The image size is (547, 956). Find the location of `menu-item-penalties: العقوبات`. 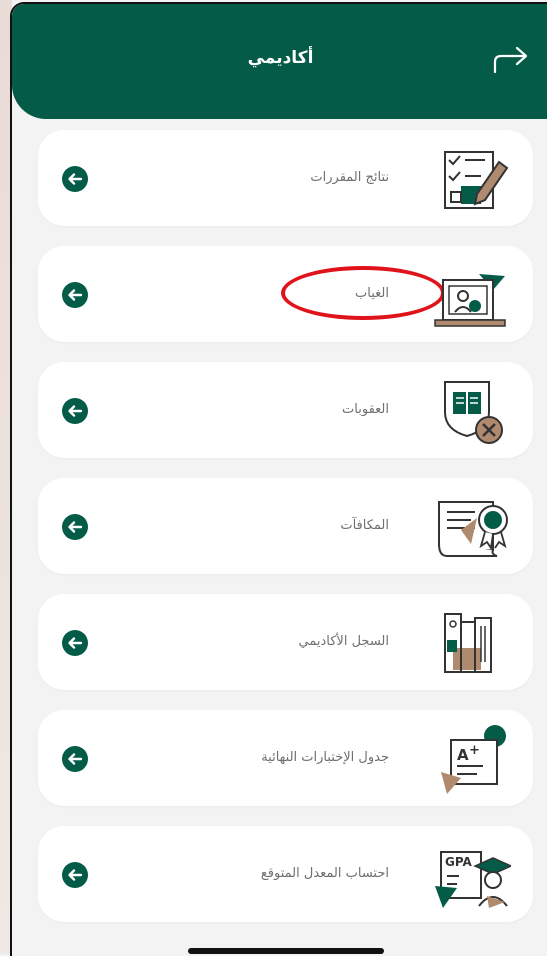

menu-item-penalties: العقوبات is located at coordinates (285, 410).